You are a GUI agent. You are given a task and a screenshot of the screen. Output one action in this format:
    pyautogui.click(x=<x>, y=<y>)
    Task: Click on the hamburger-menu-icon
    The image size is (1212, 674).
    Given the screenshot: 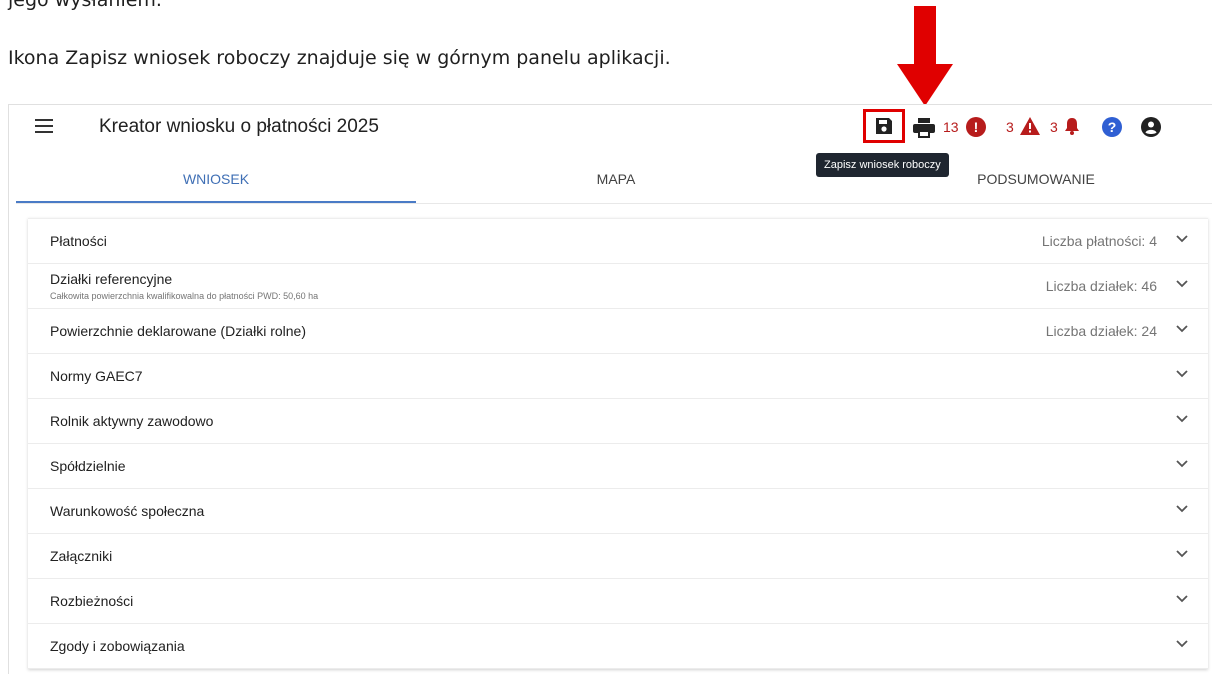 What is the action you would take?
    pyautogui.click(x=44, y=126)
    